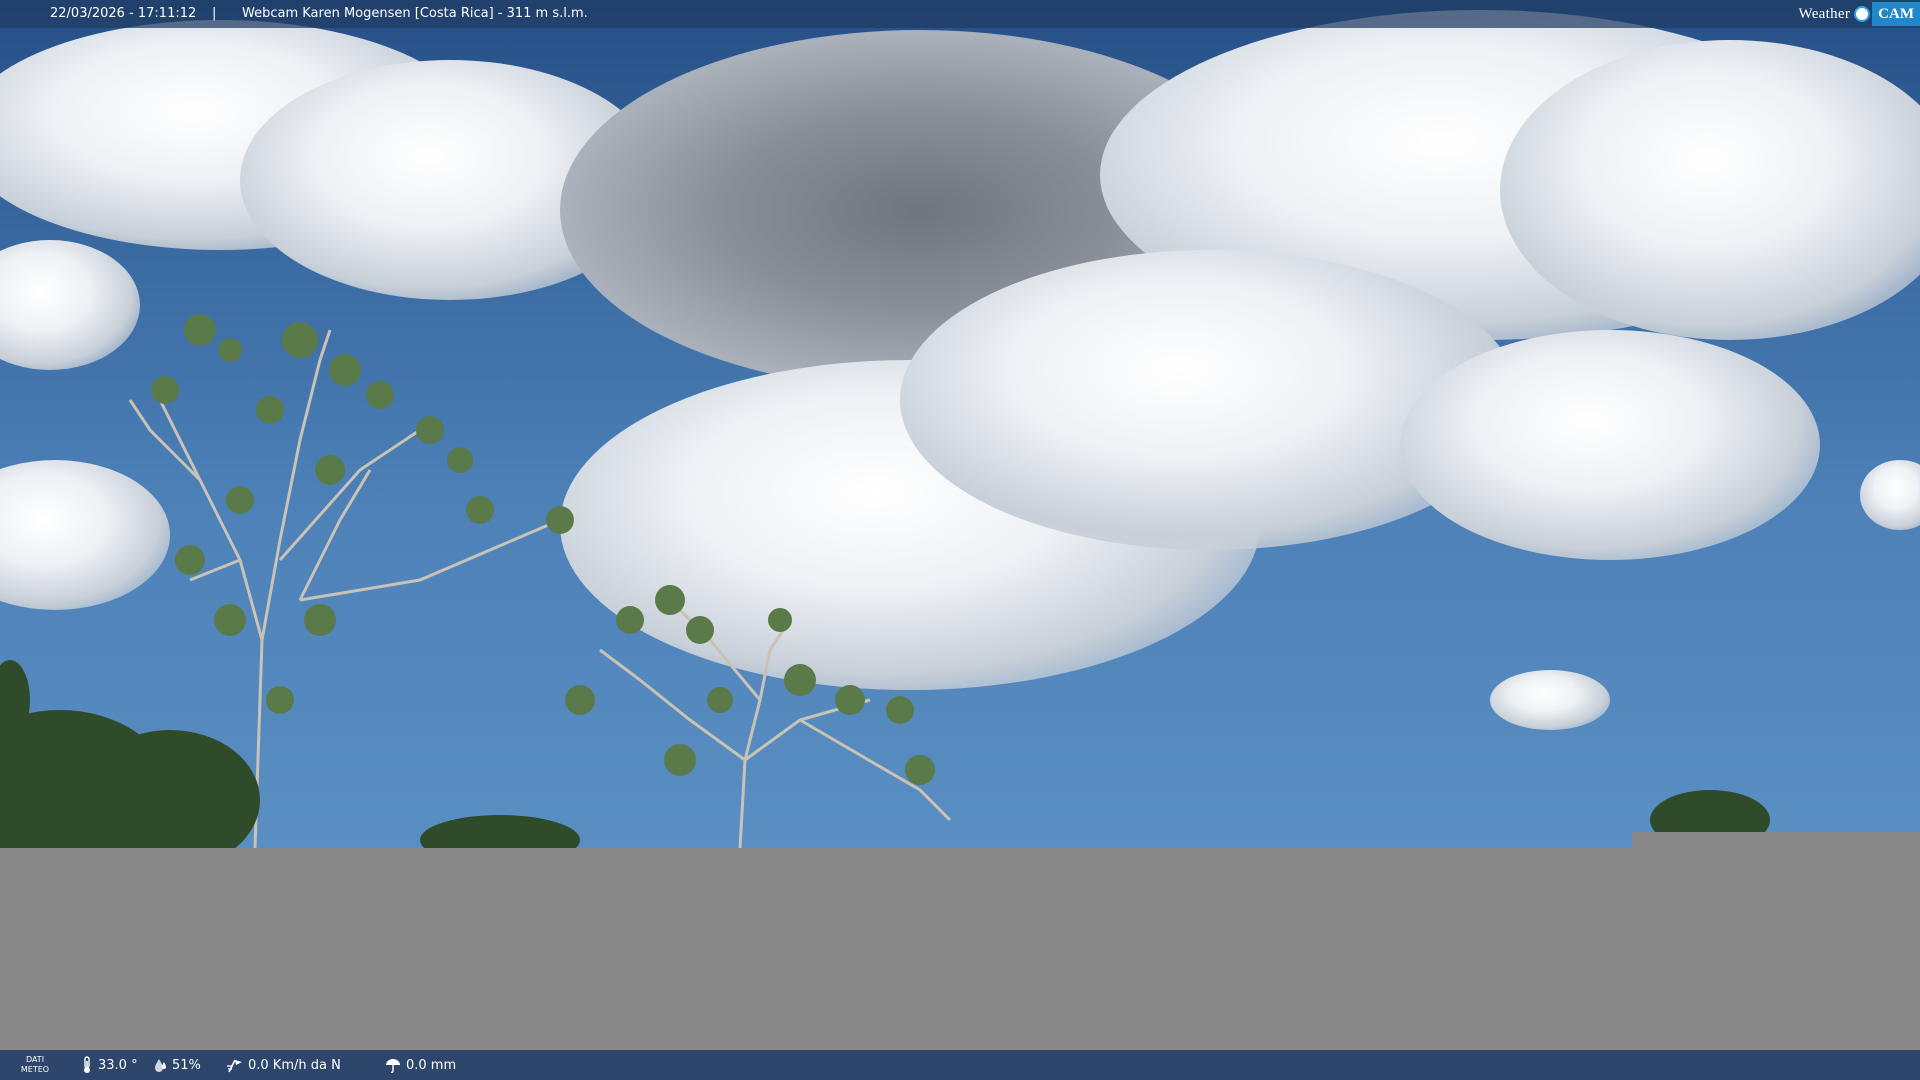 The width and height of the screenshot is (1920, 1080). What do you see at coordinates (1862, 14) in the screenshot?
I see `logo-dot-icon` at bounding box center [1862, 14].